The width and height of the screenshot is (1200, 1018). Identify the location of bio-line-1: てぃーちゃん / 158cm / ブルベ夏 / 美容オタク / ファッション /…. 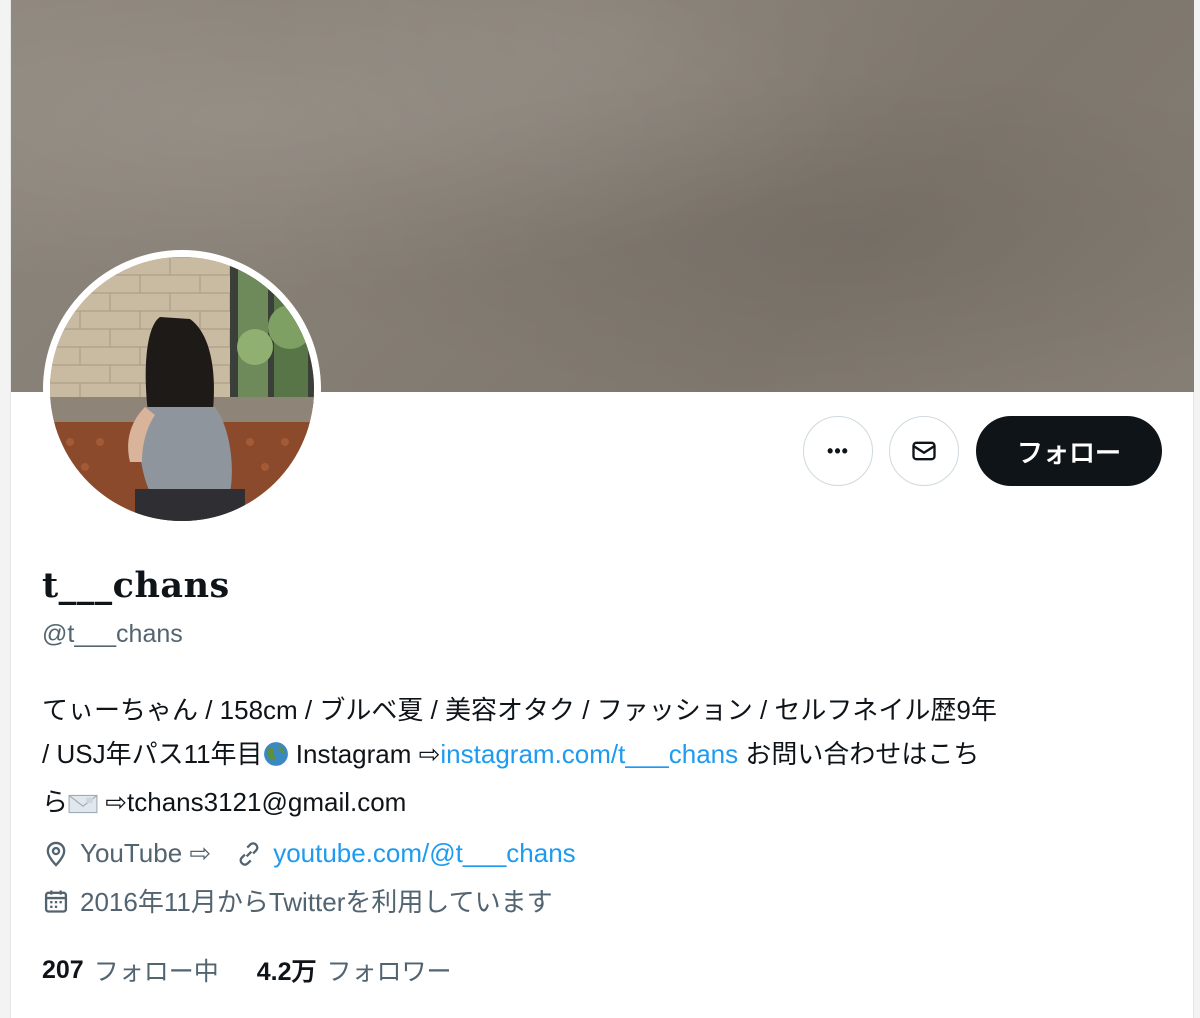
(519, 710).